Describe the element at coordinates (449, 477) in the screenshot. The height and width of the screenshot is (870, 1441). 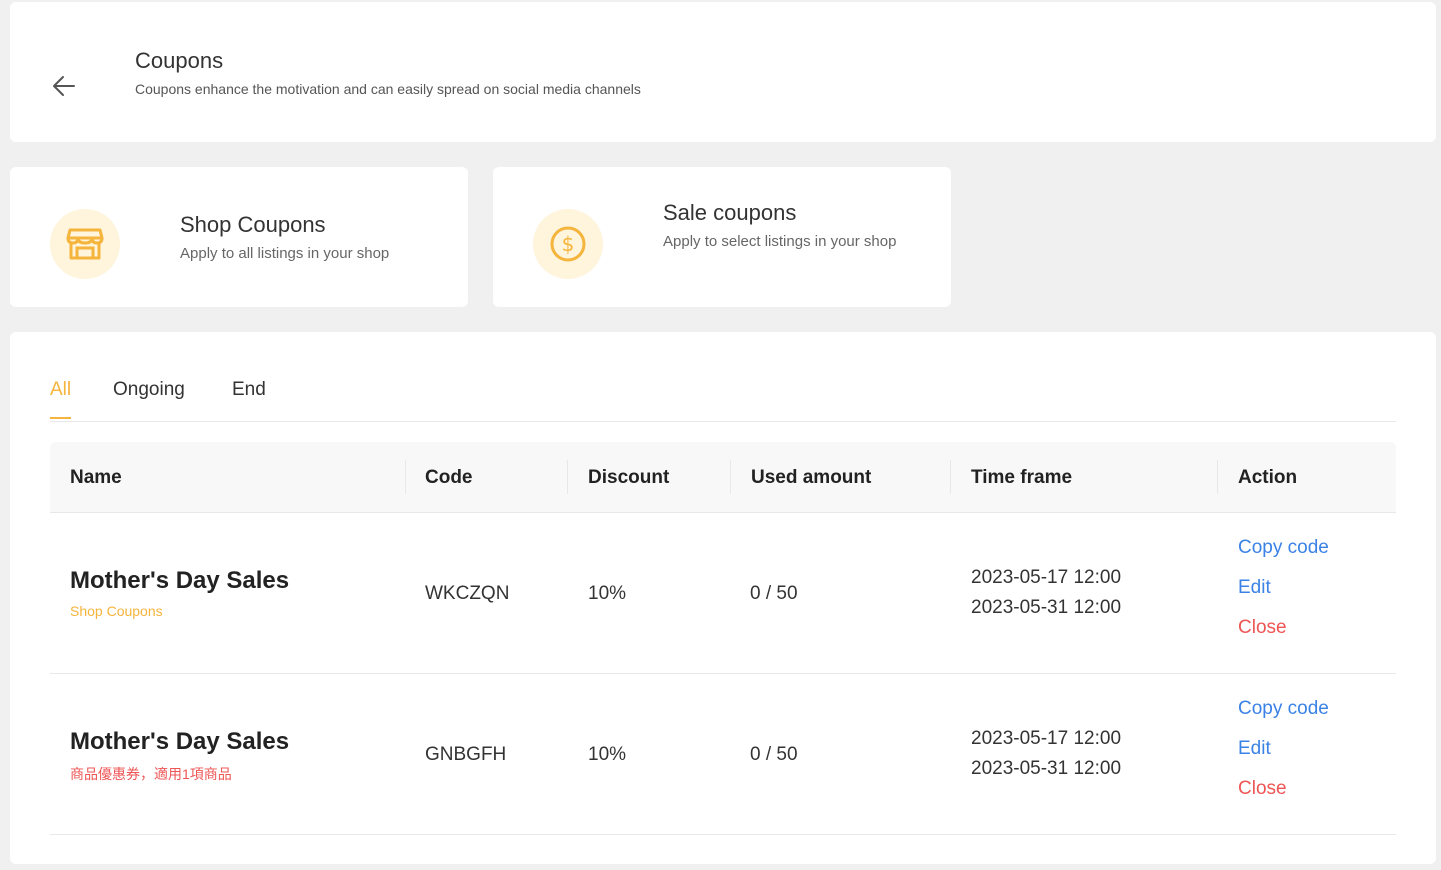
I see `column-header-code: Code` at that location.